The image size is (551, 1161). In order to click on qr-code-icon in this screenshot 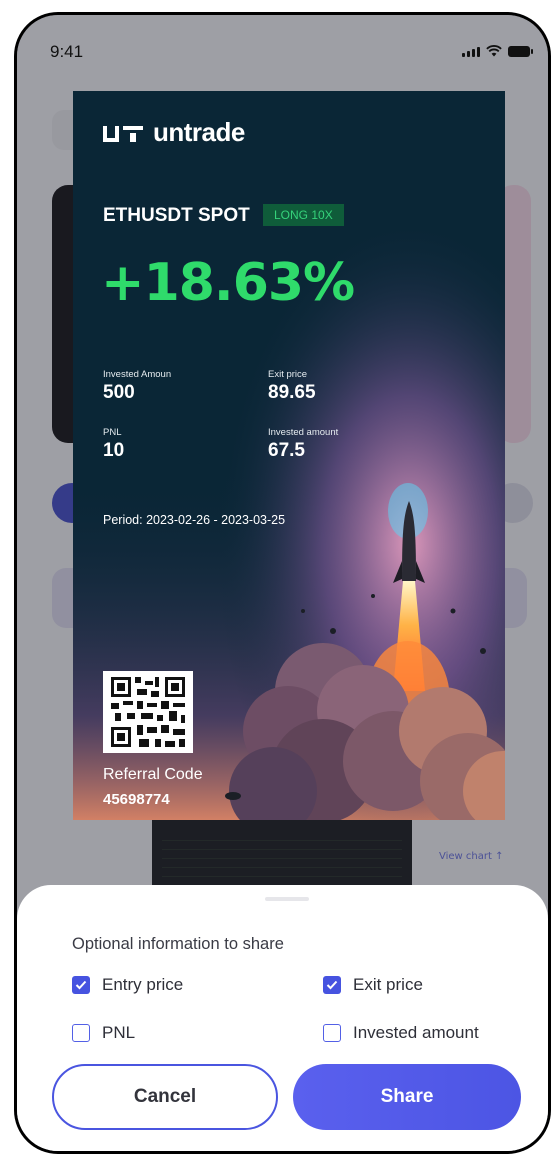, I will do `click(148, 712)`.